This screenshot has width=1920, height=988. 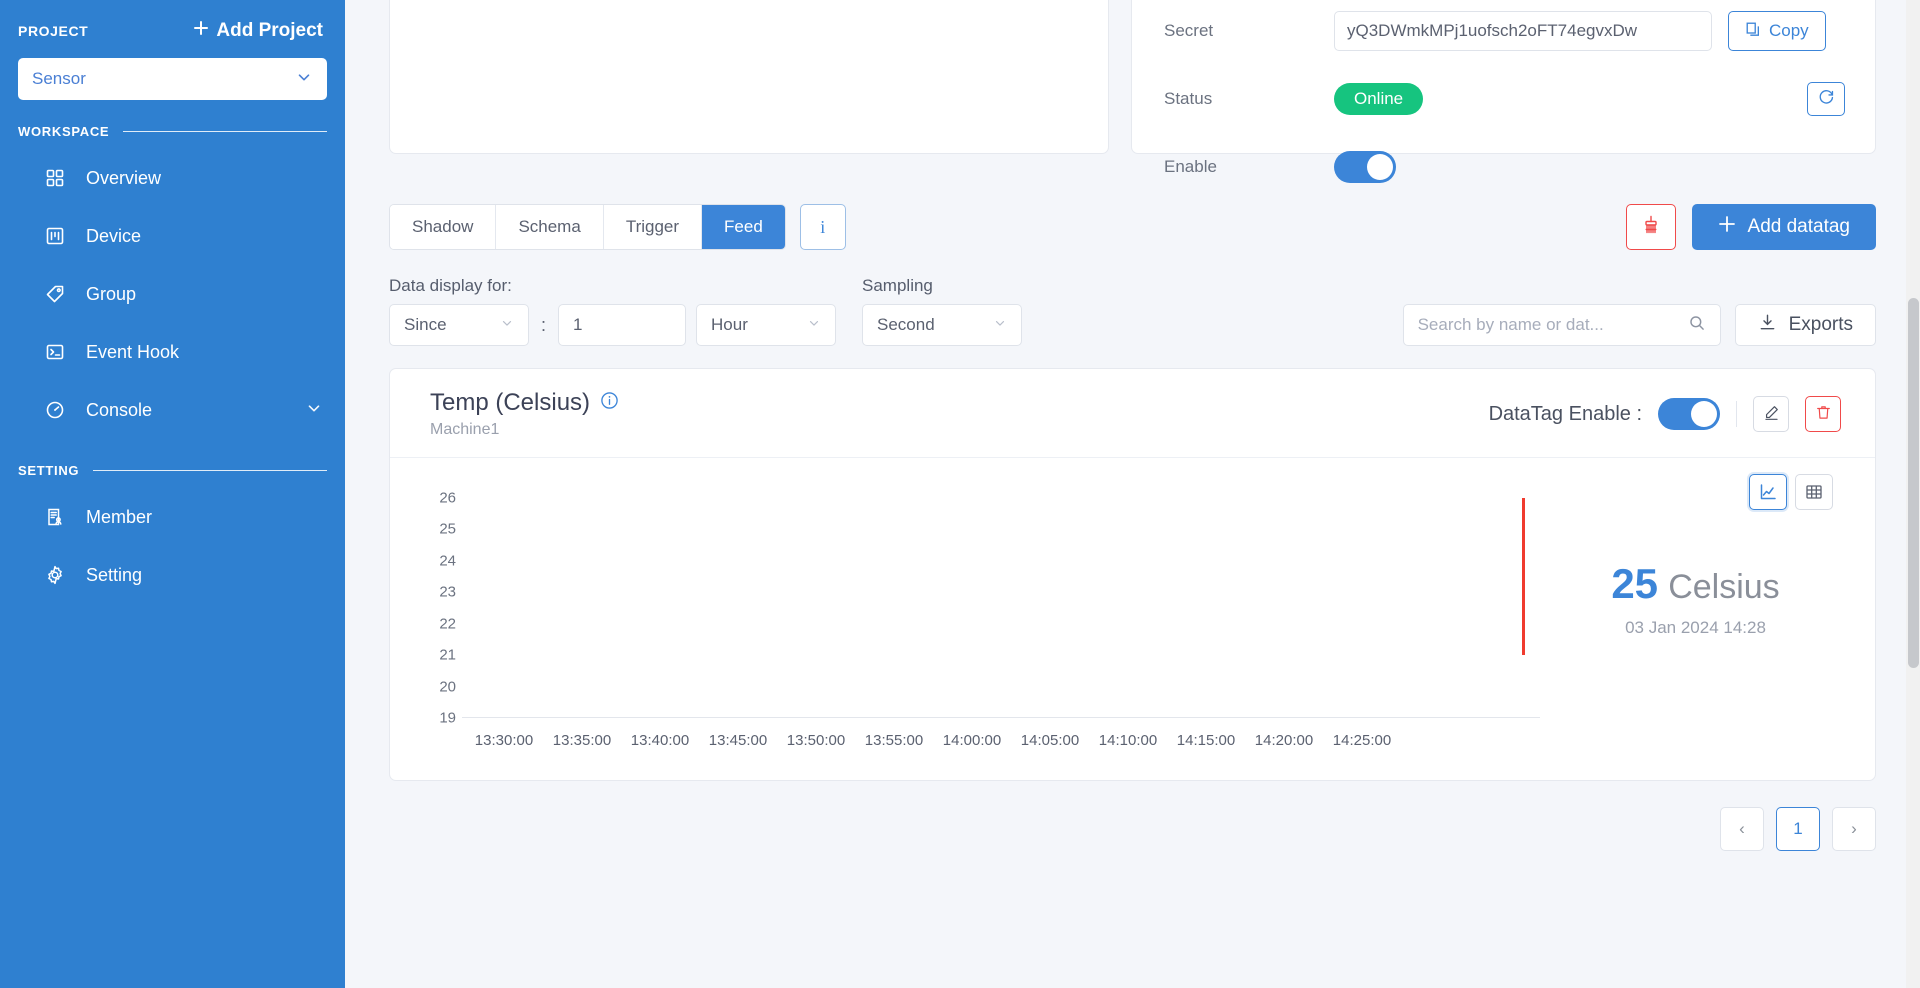 I want to click on sidebar-item-label: Console, so click(x=119, y=409).